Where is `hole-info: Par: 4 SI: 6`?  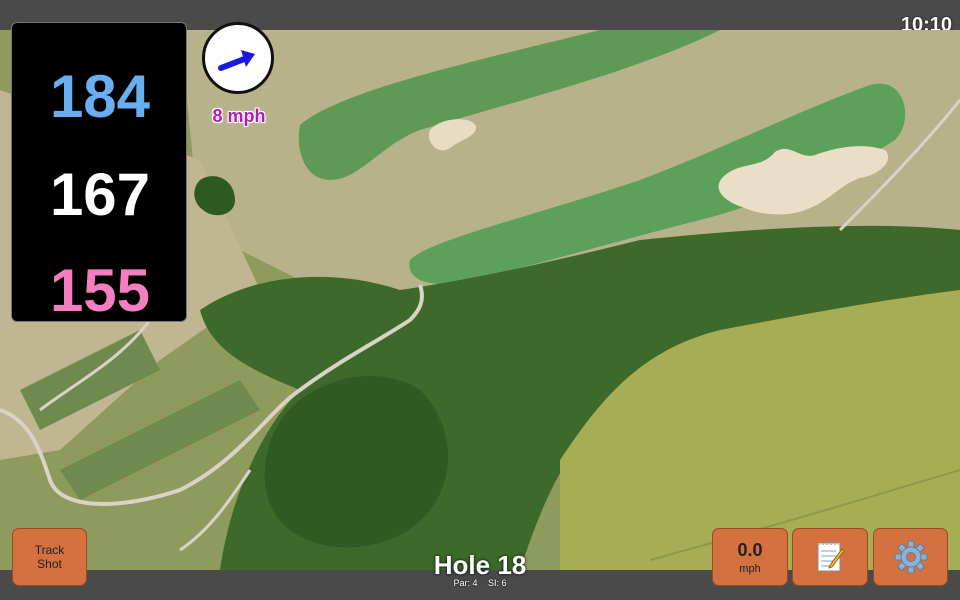
hole-info: Par: 4 SI: 6 is located at coordinates (480, 583).